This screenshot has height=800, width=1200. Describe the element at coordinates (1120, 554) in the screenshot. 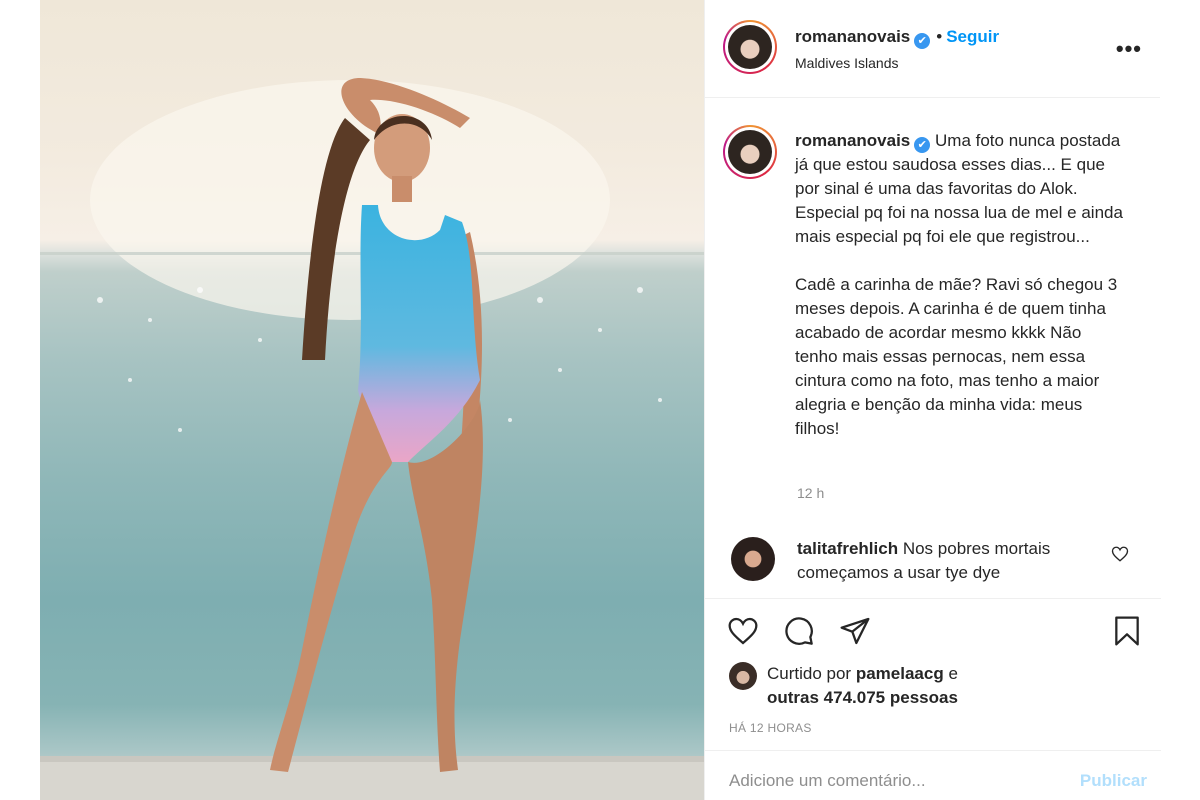

I see `comment-like-heart-icon` at that location.